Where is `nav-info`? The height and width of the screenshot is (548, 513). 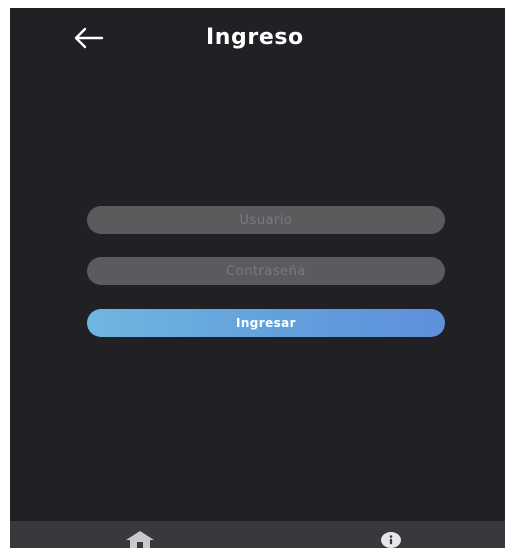 nav-info is located at coordinates (391, 539).